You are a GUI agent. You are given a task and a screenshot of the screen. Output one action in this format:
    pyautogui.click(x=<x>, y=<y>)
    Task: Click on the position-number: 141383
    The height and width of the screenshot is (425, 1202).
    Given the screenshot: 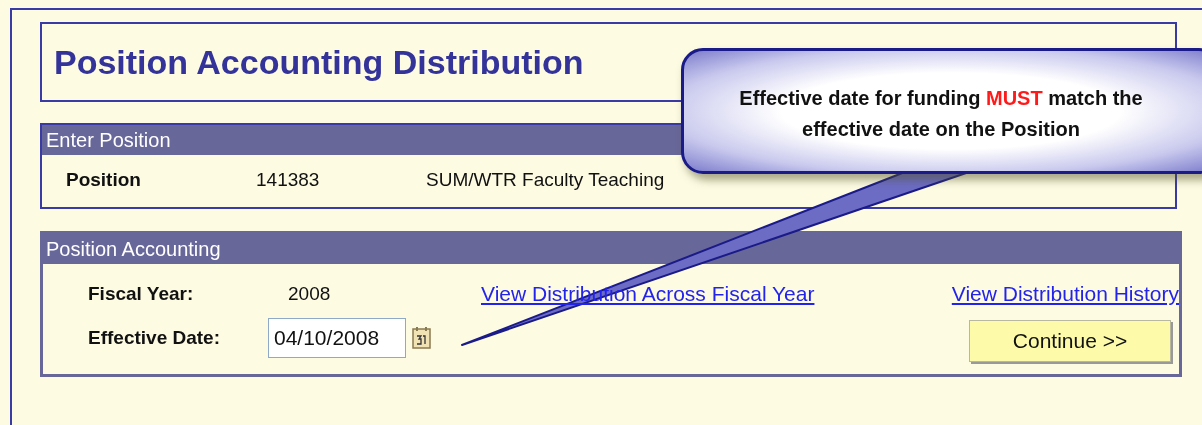 What is the action you would take?
    pyautogui.click(x=288, y=179)
    